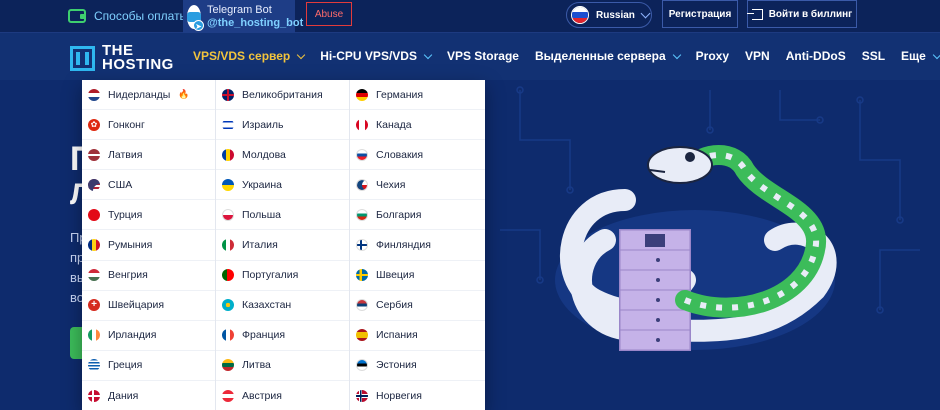  Describe the element at coordinates (394, 305) in the screenshot. I see `location-label: Сербия` at that location.